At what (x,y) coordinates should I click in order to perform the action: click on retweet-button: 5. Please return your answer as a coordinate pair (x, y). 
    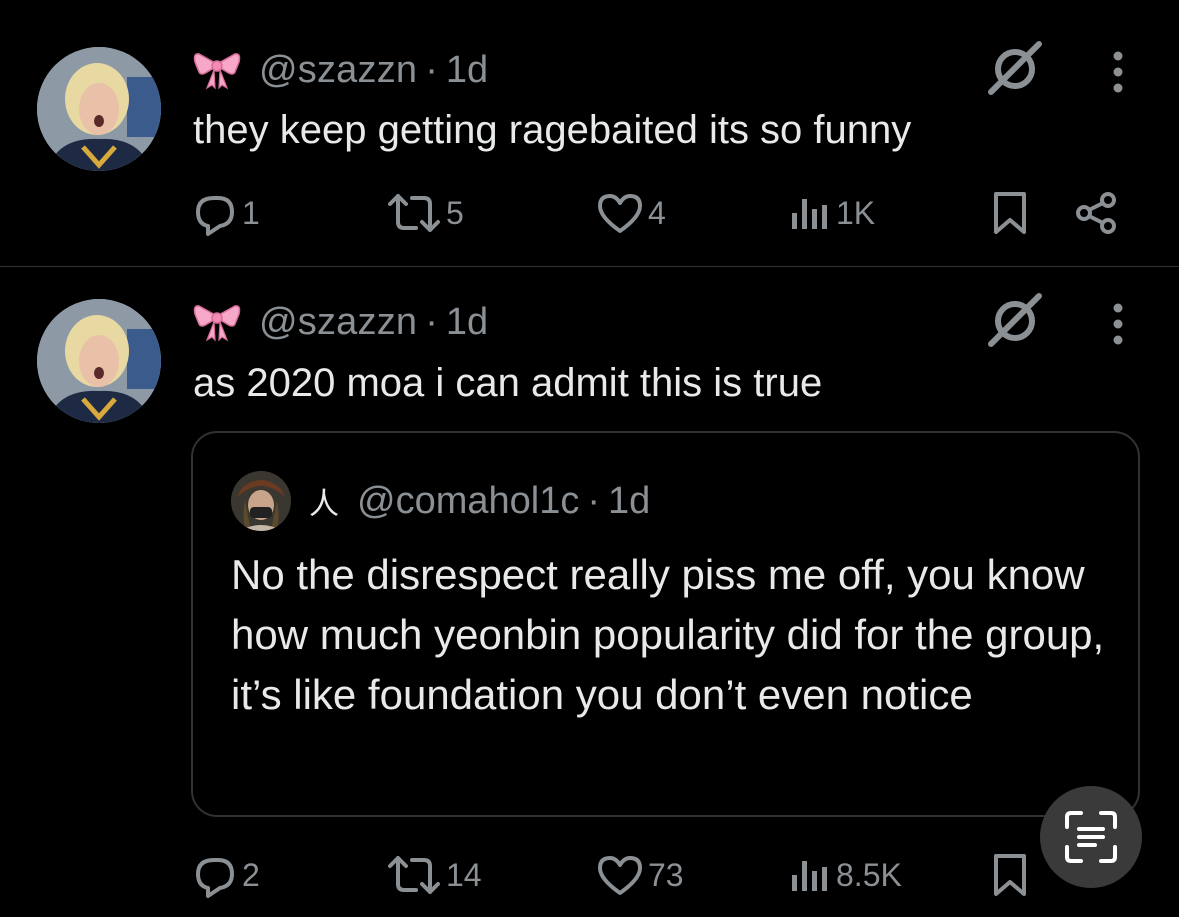
    Looking at the image, I should click on (425, 213).